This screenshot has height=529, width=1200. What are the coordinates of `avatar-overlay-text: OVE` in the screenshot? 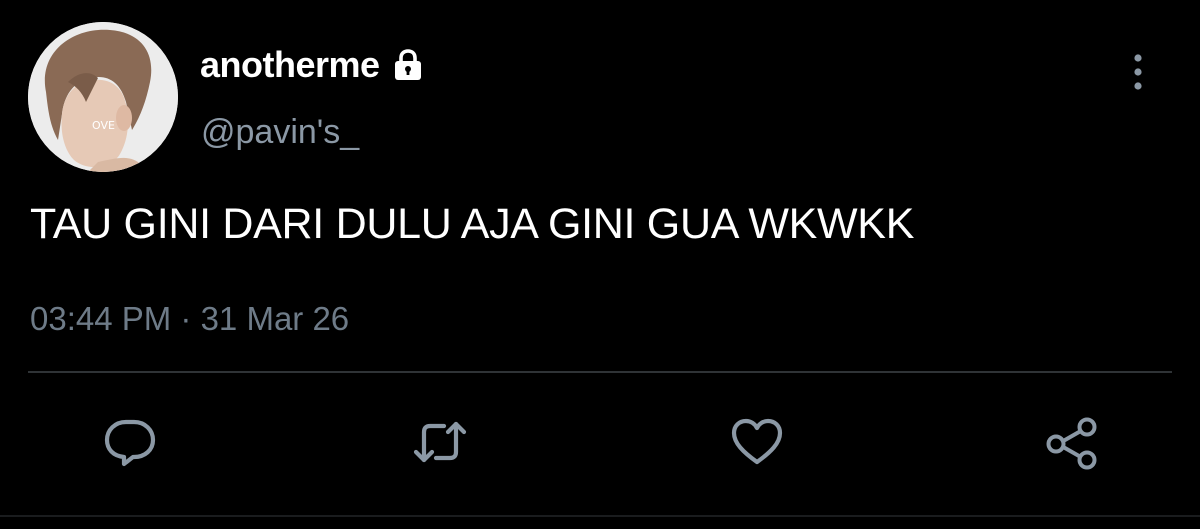 It's located at (103, 125).